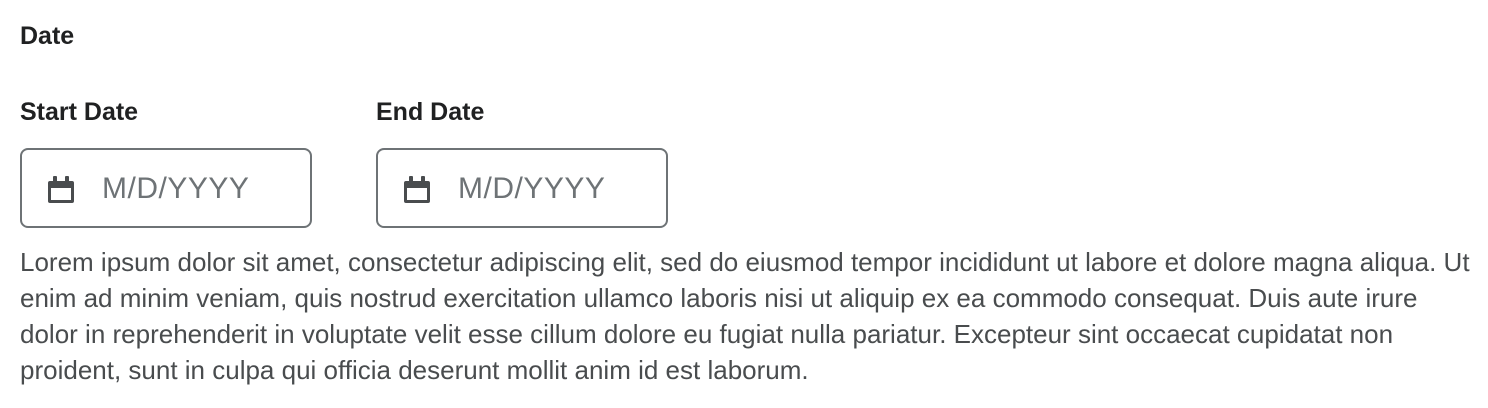  I want to click on end-date-field: End Date M/D/YYYY, so click(522, 162).